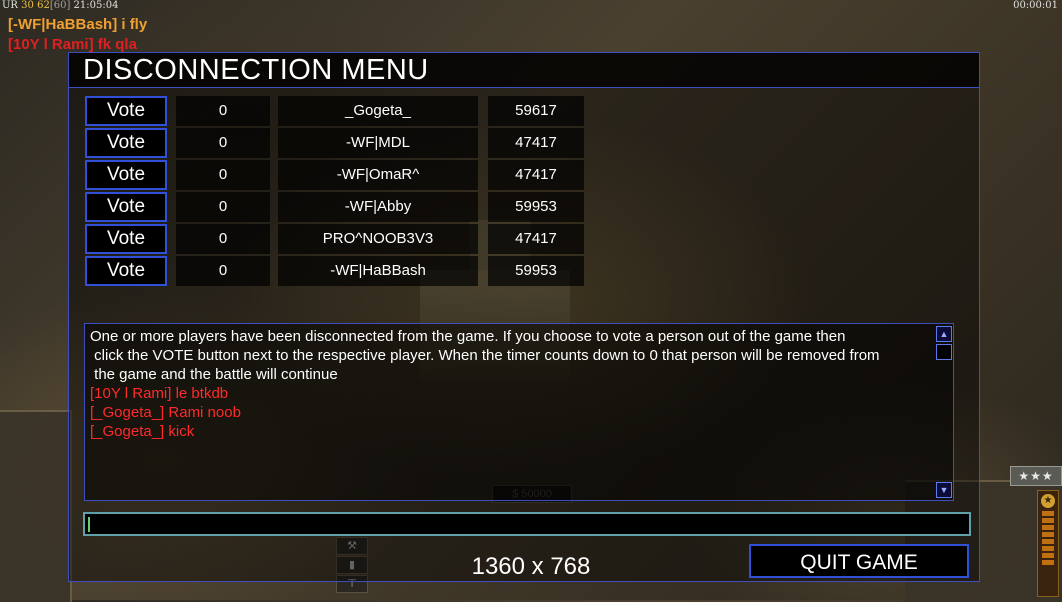 The width and height of the screenshot is (1062, 602). I want to click on medal-icon: ★, so click(1048, 501).